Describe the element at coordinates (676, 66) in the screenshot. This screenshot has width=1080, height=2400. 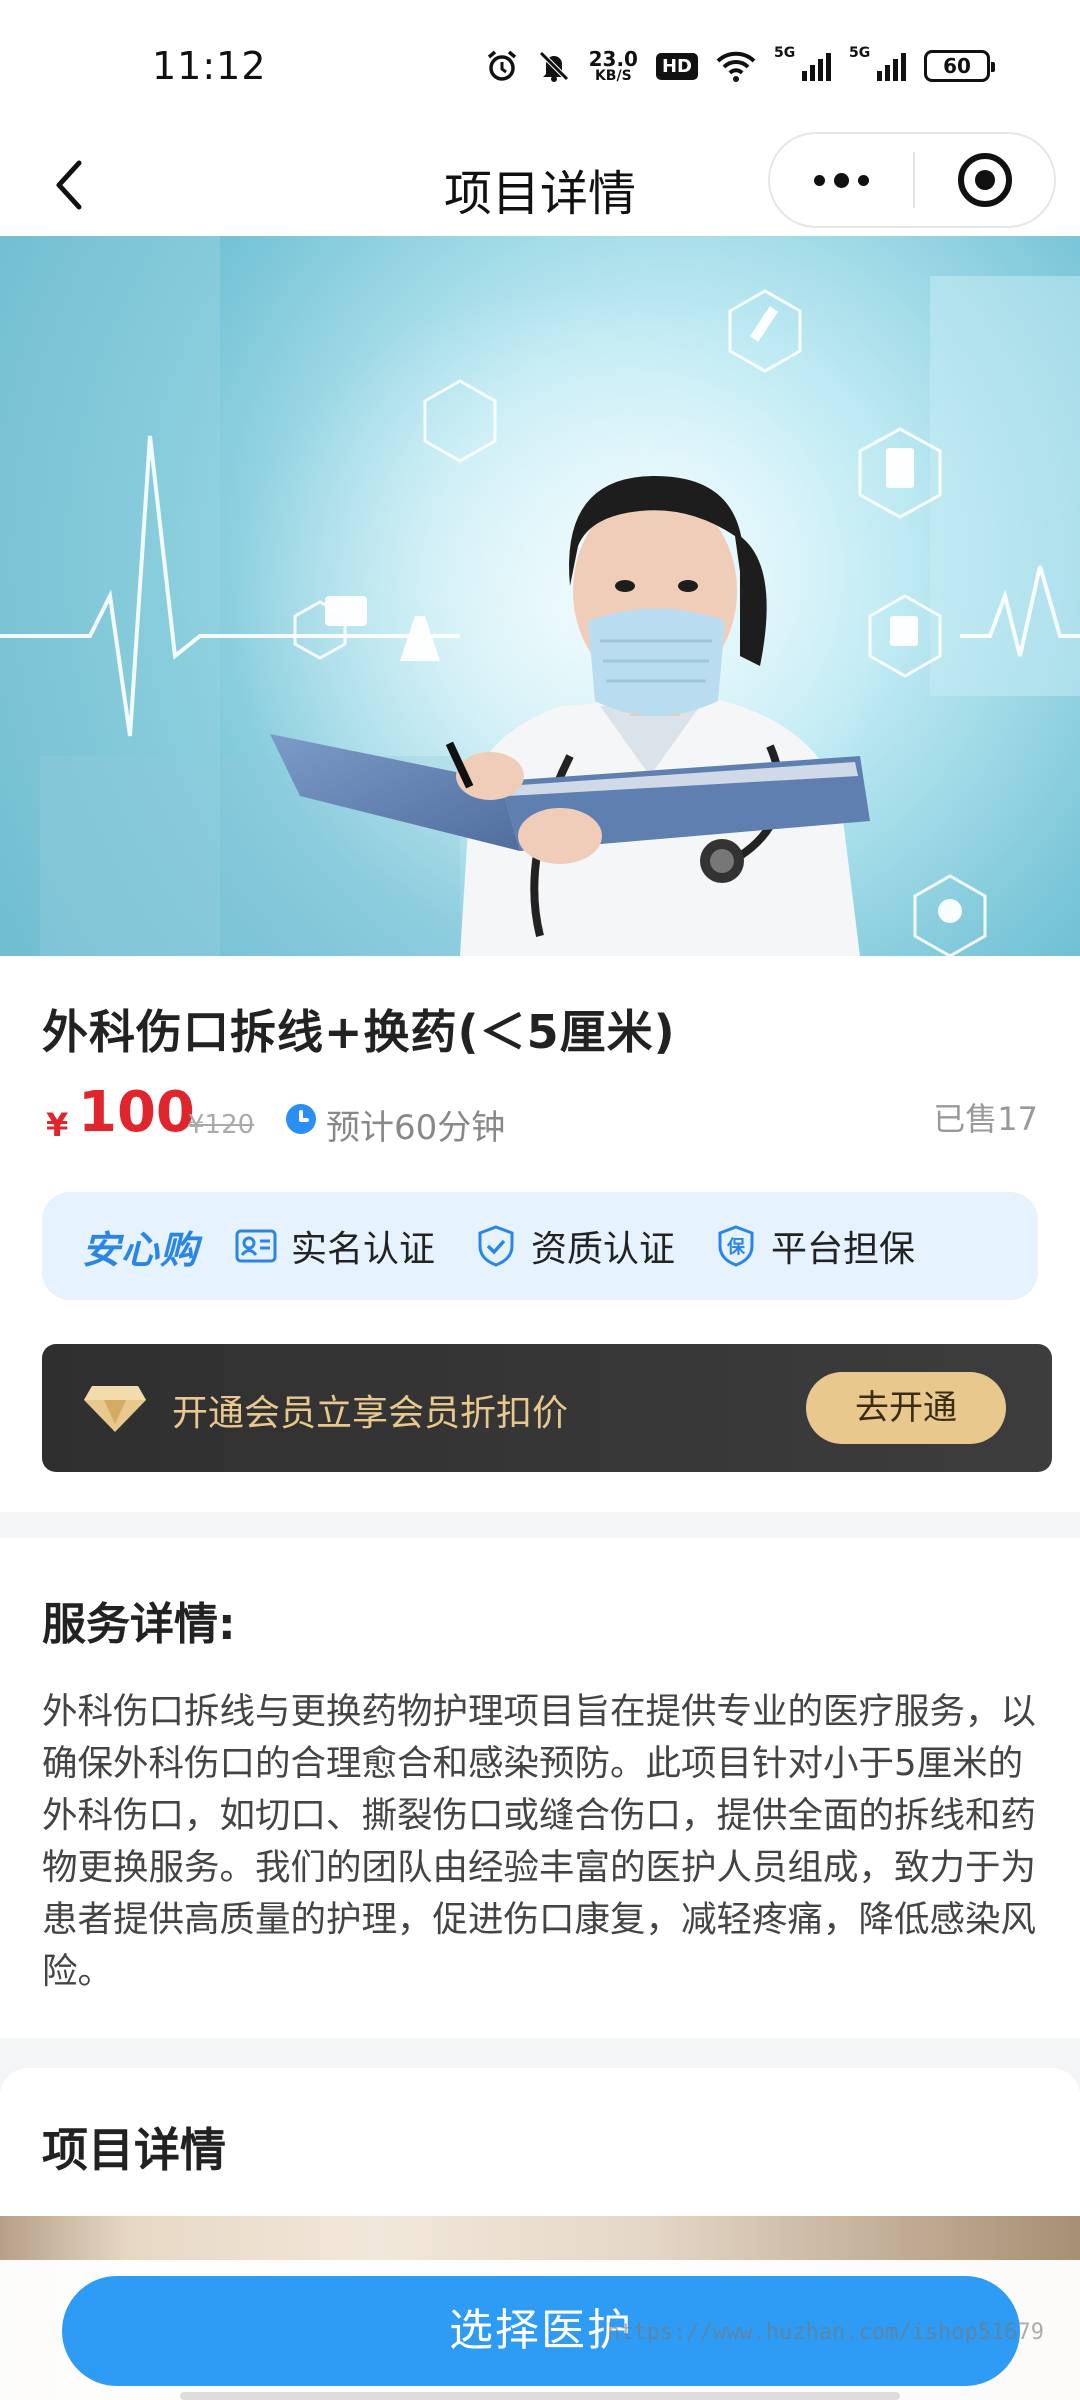
I see `hd-badge: HD` at that location.